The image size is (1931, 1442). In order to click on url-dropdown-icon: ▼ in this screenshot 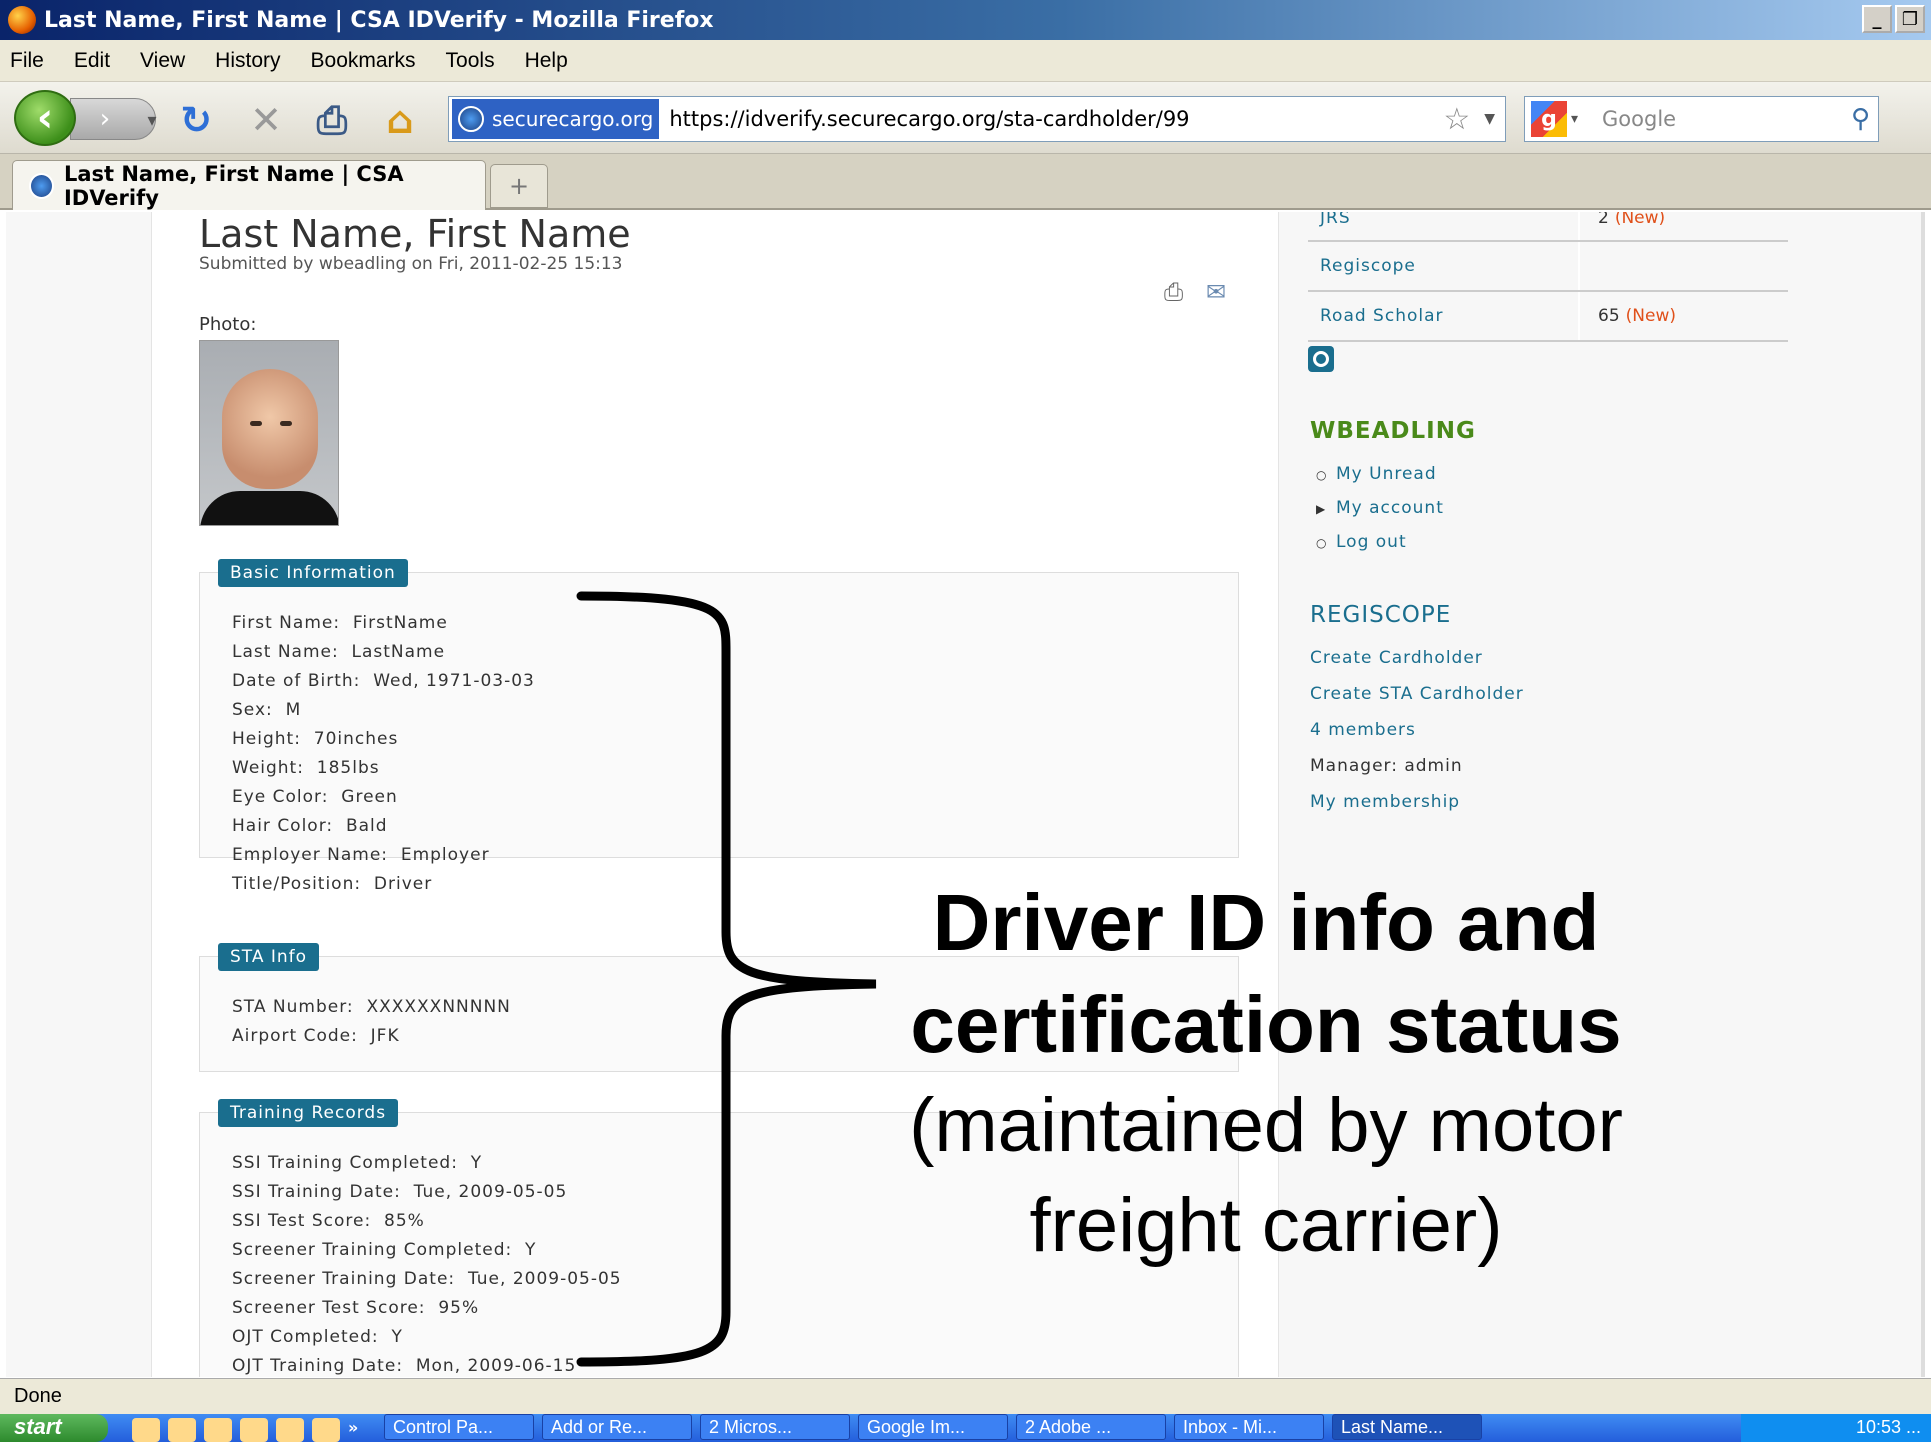, I will do `click(1489, 119)`.